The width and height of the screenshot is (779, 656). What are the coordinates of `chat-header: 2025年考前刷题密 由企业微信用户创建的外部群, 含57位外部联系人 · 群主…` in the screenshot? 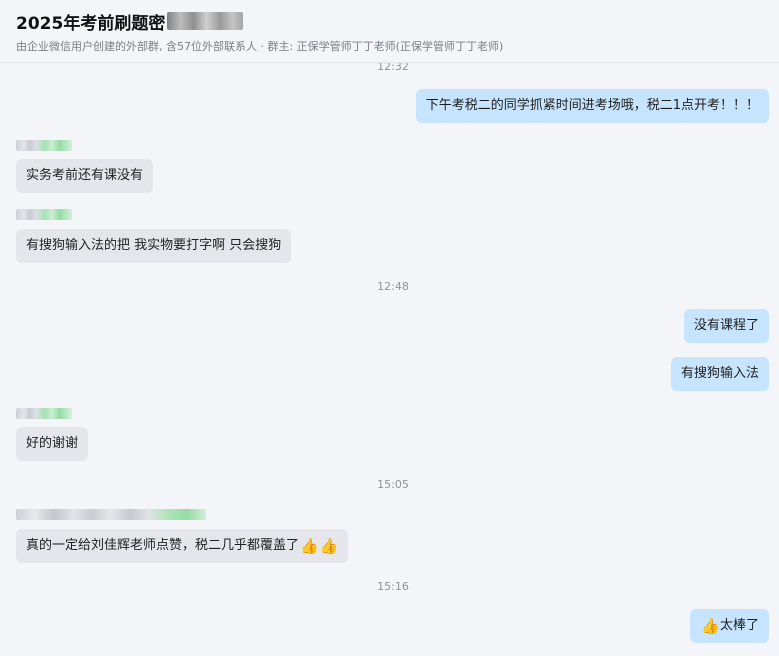 It's located at (389, 31).